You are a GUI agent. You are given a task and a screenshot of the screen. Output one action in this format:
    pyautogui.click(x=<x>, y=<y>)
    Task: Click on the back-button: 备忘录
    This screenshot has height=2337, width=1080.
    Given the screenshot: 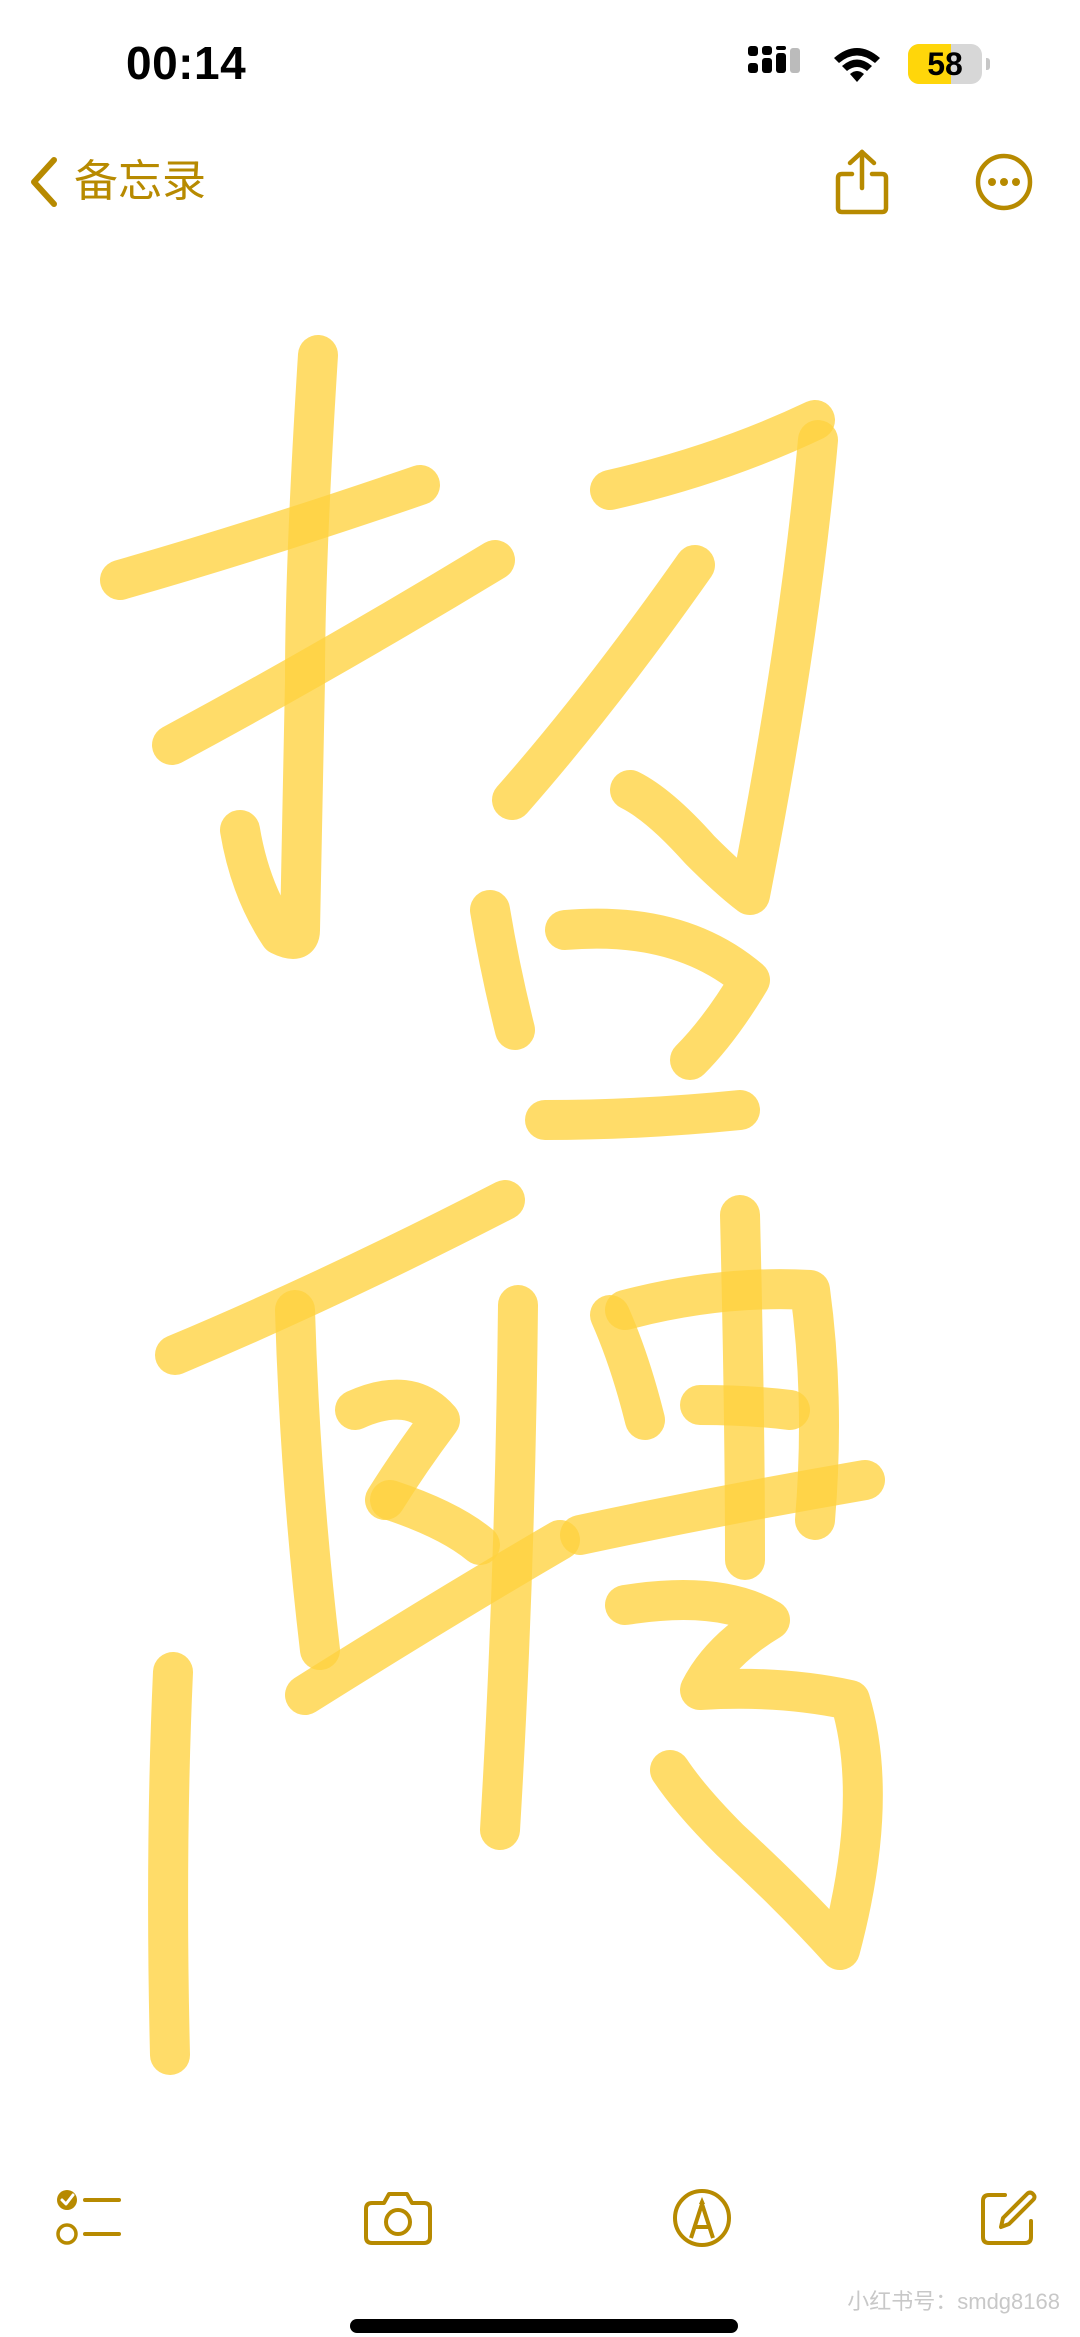 What is the action you would take?
    pyautogui.click(x=117, y=182)
    